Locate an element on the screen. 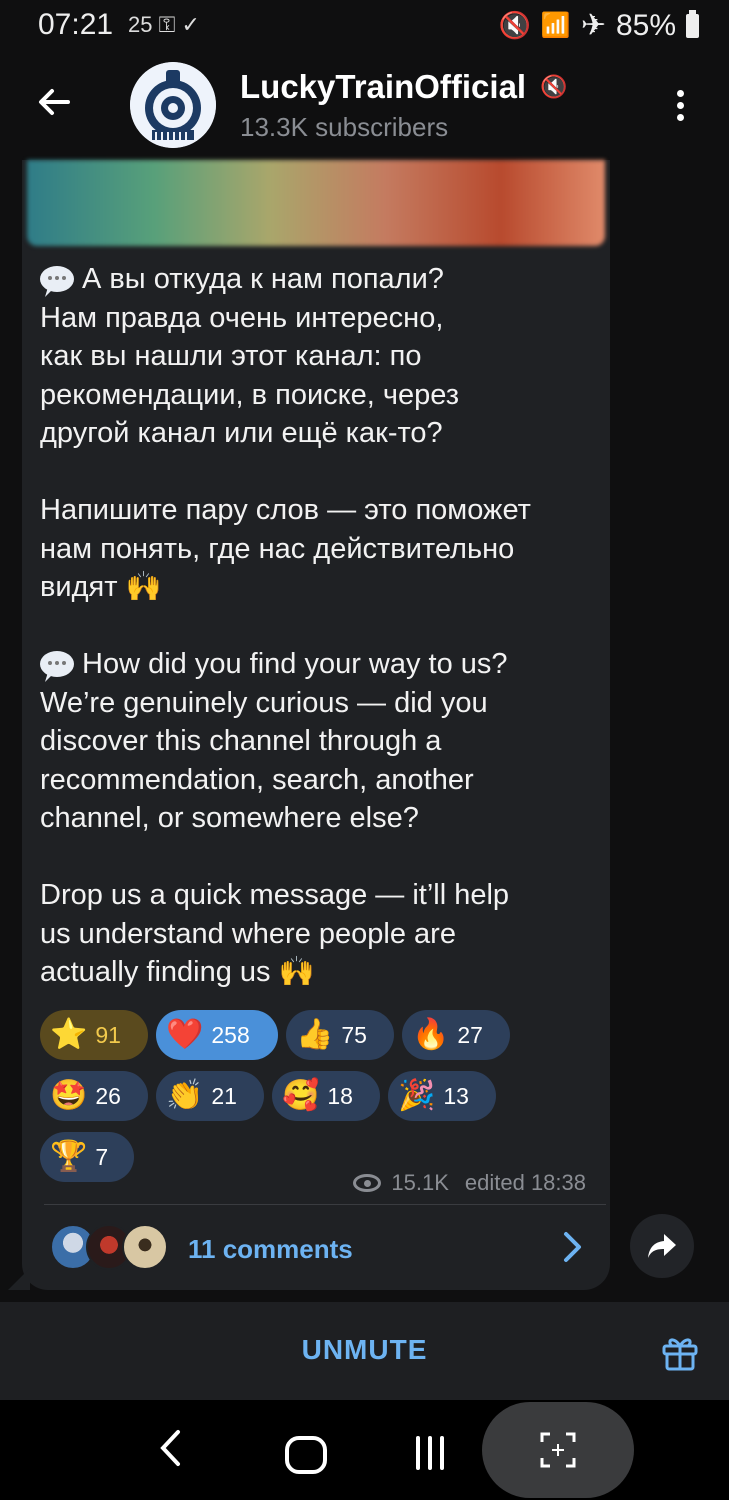 The width and height of the screenshot is (729, 1500). nav-recents-icon is located at coordinates (431, 1453).